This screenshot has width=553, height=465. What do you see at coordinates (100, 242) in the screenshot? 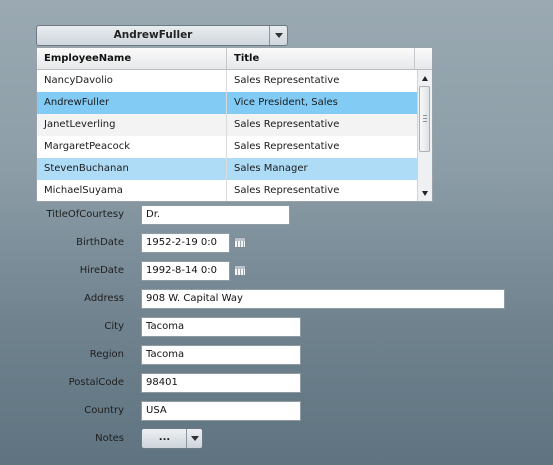
I see `birth-date-label: BirthDate` at bounding box center [100, 242].